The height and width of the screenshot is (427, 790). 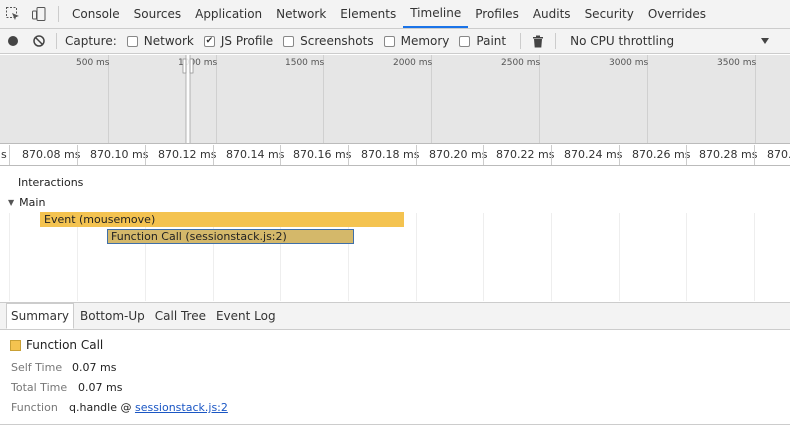 I want to click on ruler-tick-label: 870.16 ms, so click(x=322, y=154).